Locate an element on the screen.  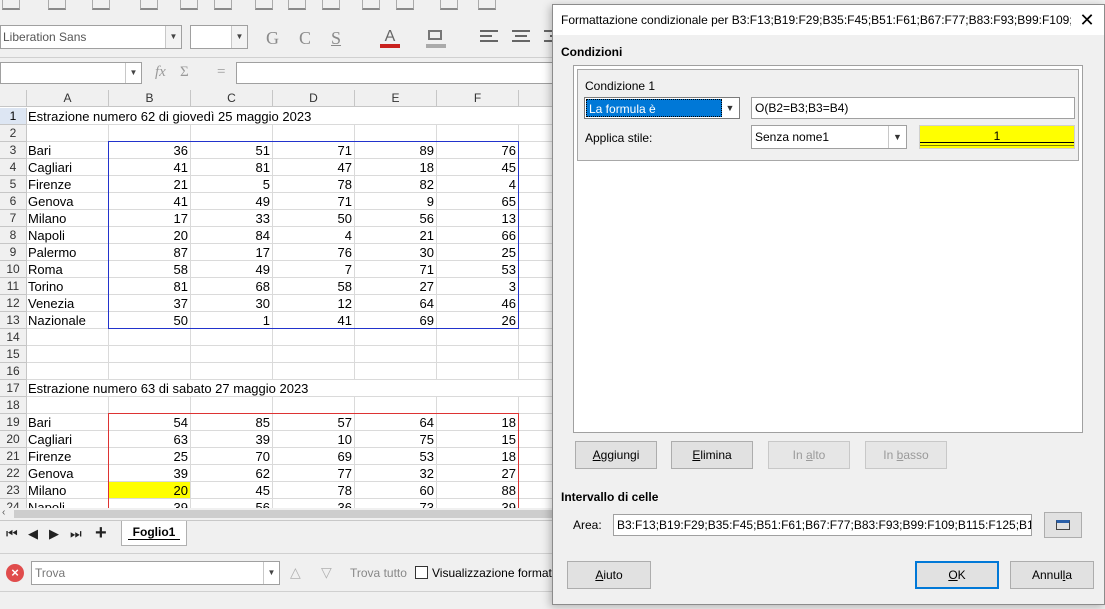
redo-icon is located at coordinates (487, 5).